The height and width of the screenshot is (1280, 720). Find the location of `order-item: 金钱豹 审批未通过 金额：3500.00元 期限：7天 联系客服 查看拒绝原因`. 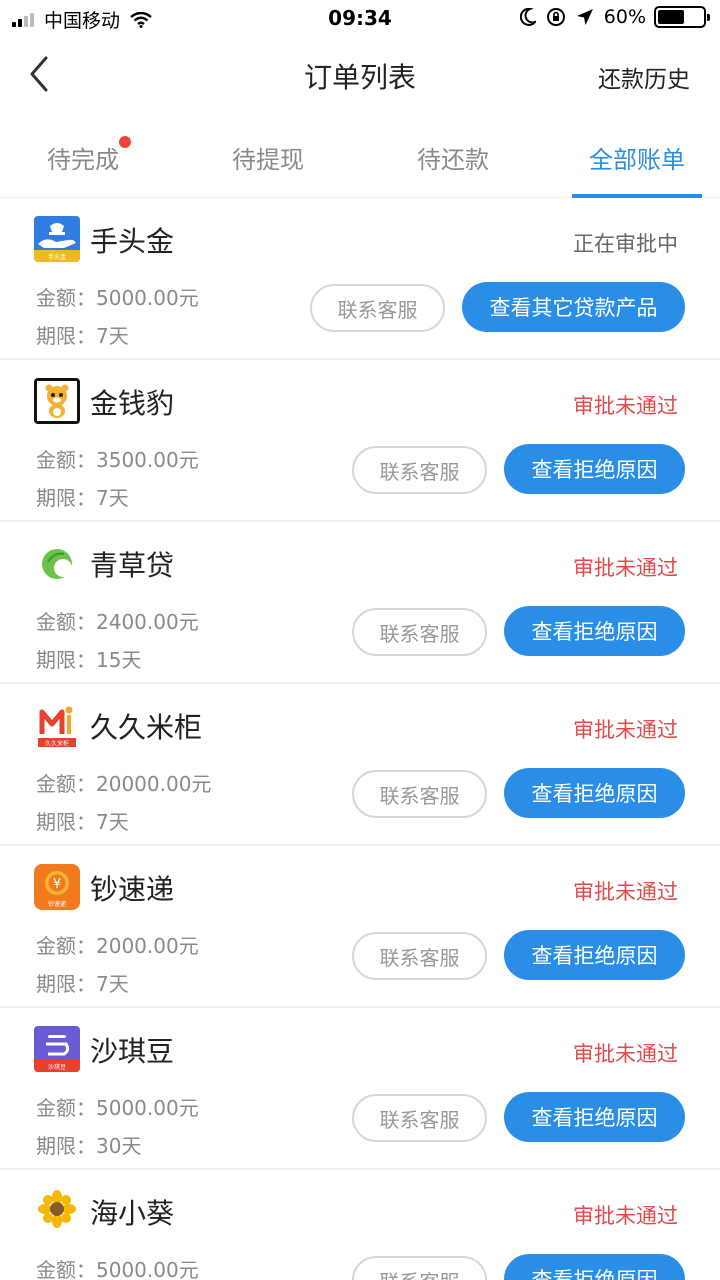

order-item: 金钱豹 审批未通过 金额：3500.00元 期限：7天 联系客服 查看拒绝原因 is located at coordinates (360, 441).